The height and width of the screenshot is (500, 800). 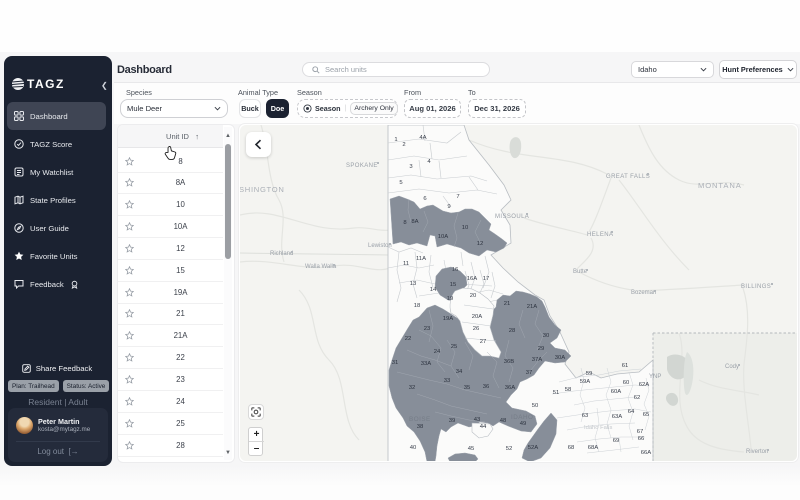 I want to click on svg-text: 61, so click(x=625, y=366).